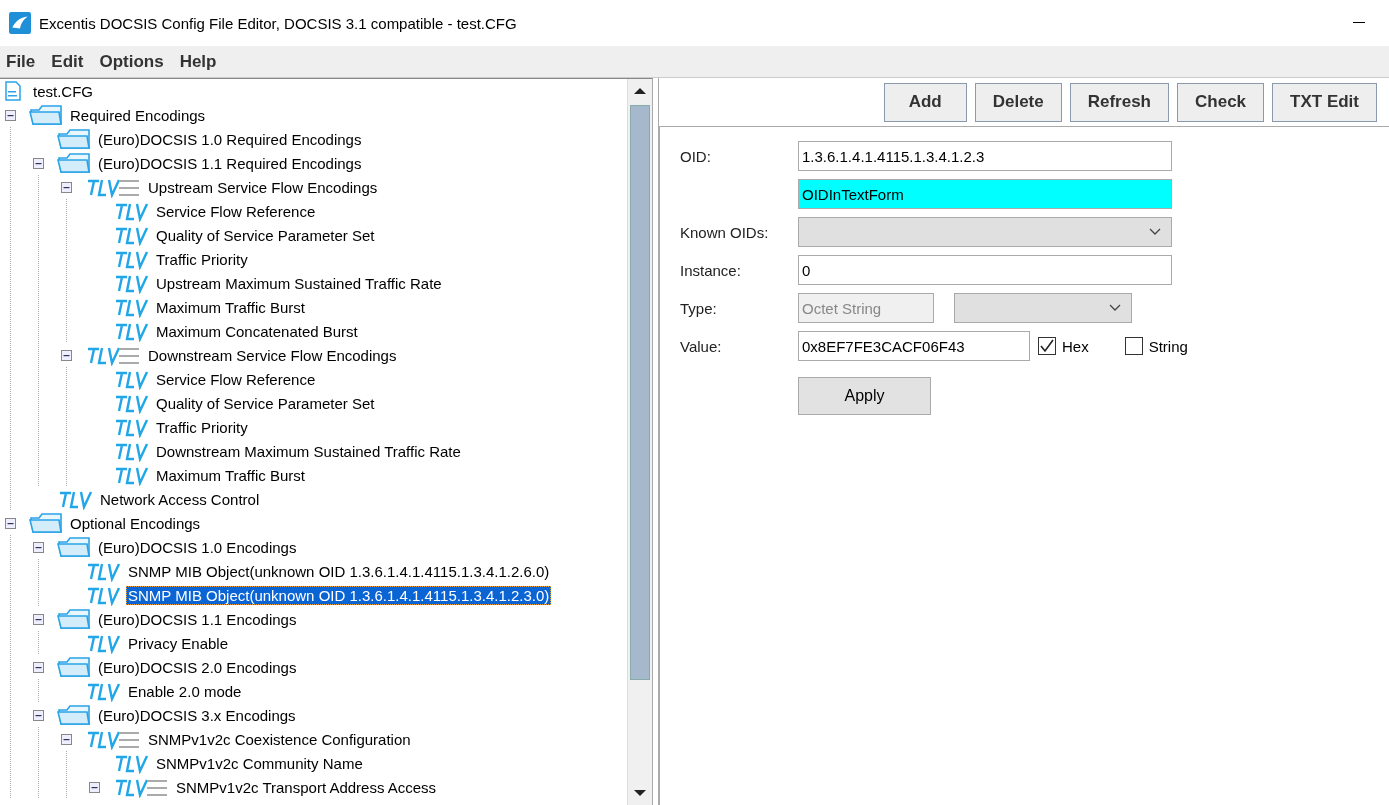 This screenshot has width=1389, height=805. What do you see at coordinates (230, 163) in the screenshot?
I see `tree-item: (Euro)DOCSIS 1.1 Required Encodings` at bounding box center [230, 163].